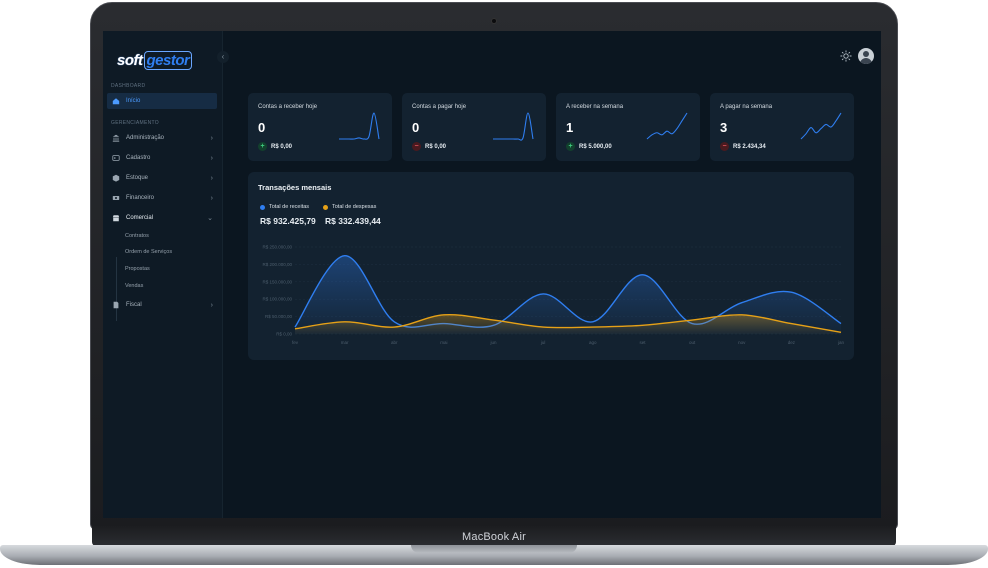  Describe the element at coordinates (593, 342) in the screenshot. I see `x-tick-label: ago` at that location.